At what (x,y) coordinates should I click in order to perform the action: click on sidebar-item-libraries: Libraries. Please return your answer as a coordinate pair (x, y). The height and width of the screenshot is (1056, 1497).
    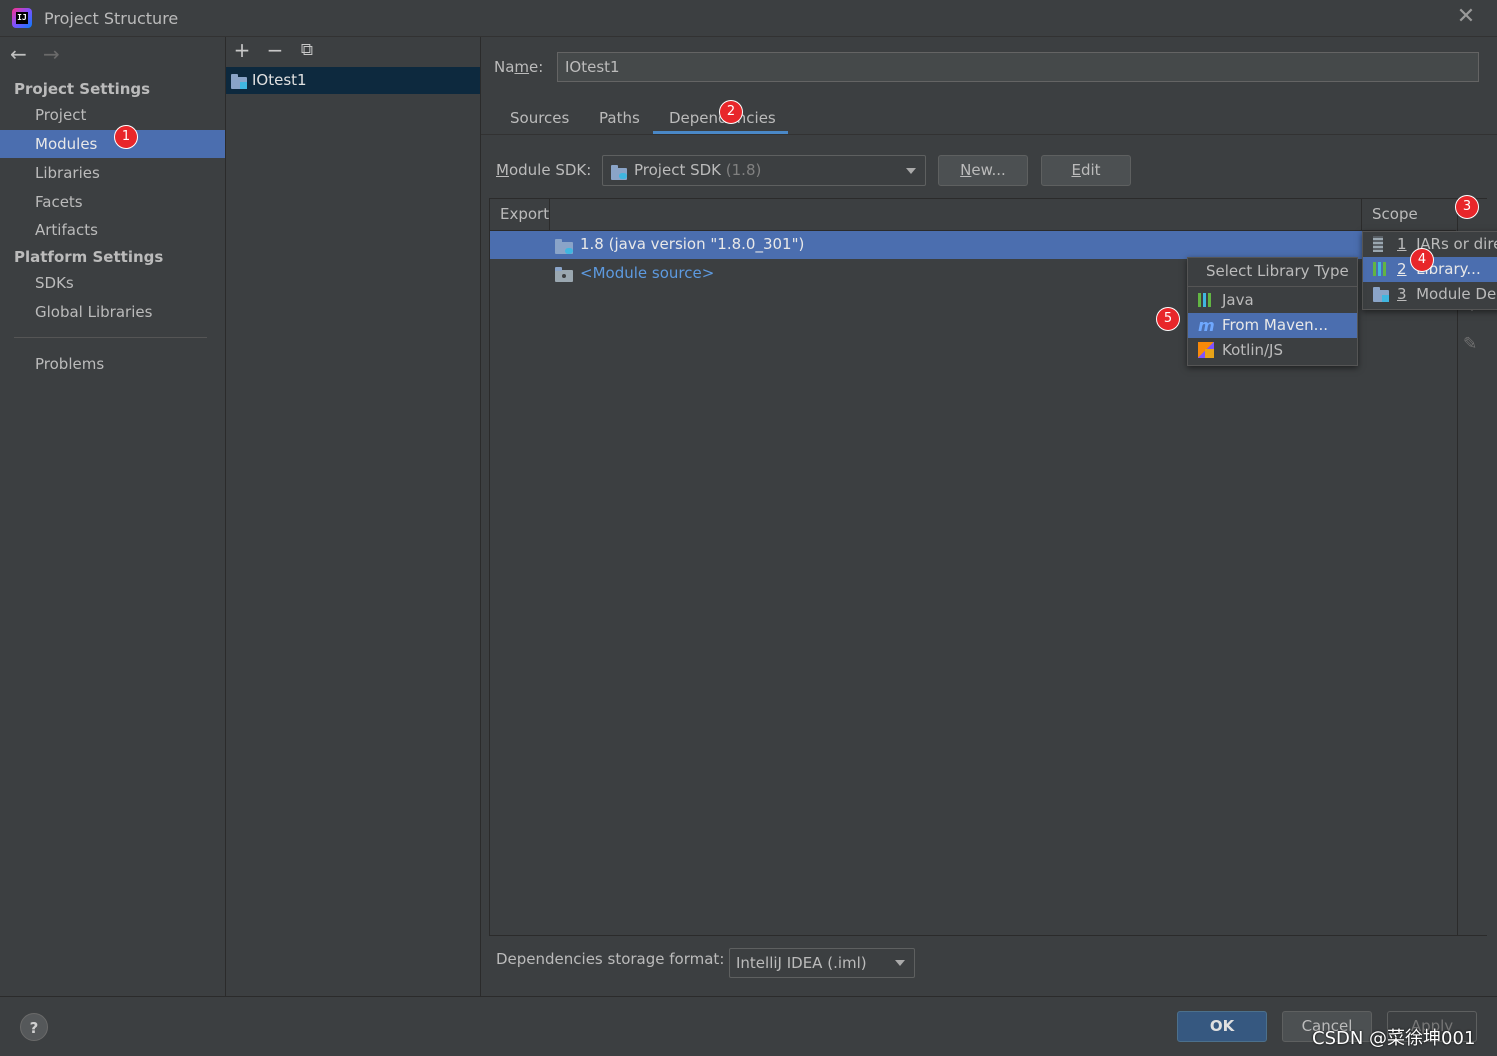
    Looking at the image, I should click on (112, 173).